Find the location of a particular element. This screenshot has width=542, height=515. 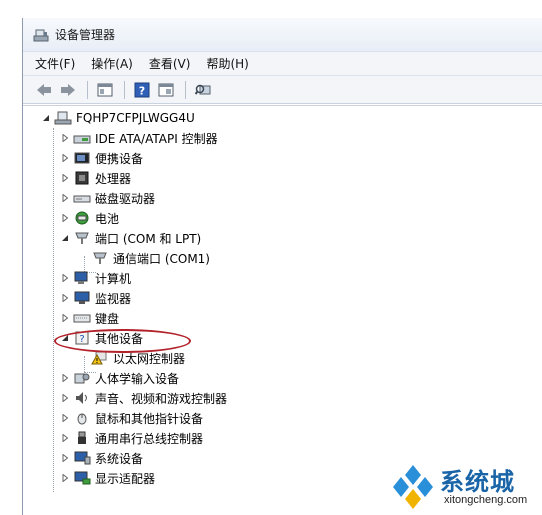

tree-item: 磁盘驱动器 is located at coordinates (107, 198).